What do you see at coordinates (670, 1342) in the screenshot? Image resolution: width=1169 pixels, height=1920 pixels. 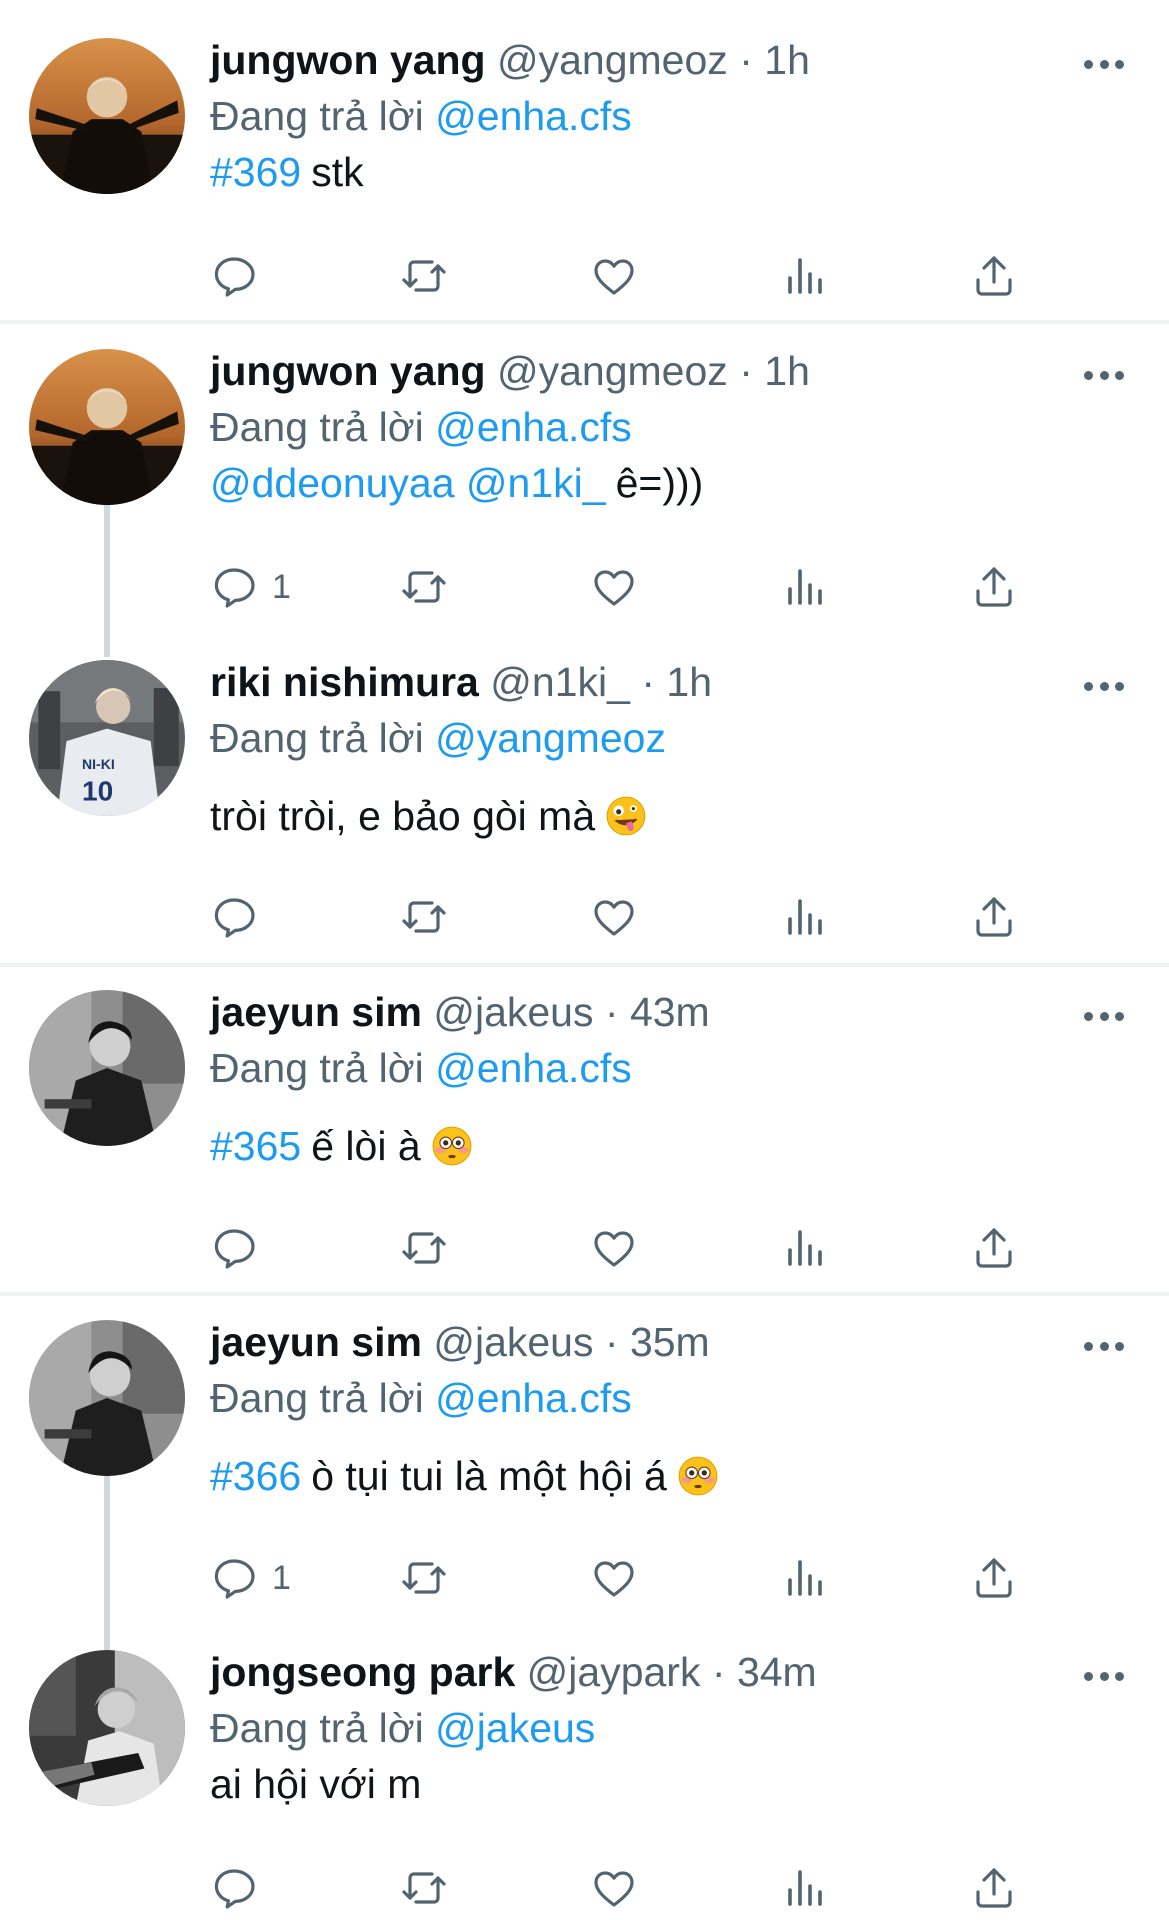 I see `timestamp: 35m` at bounding box center [670, 1342].